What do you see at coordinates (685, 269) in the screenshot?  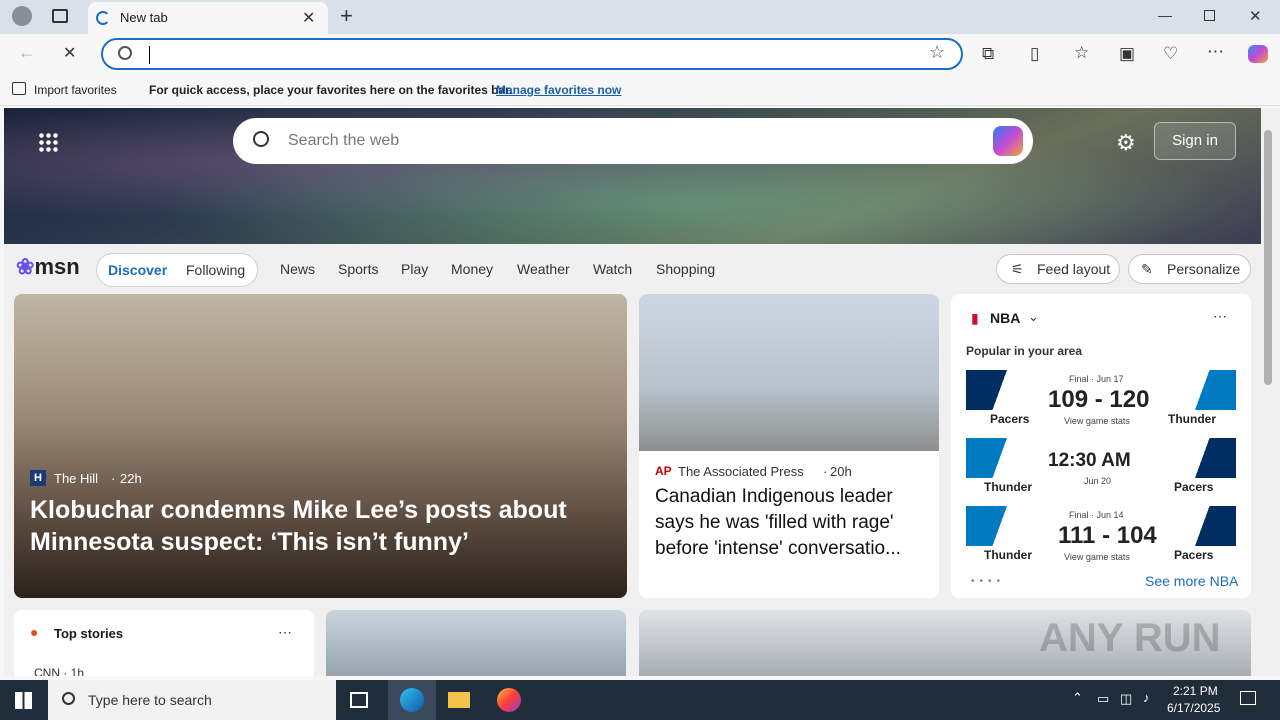 I see `nav-shopping: Shopping` at bounding box center [685, 269].